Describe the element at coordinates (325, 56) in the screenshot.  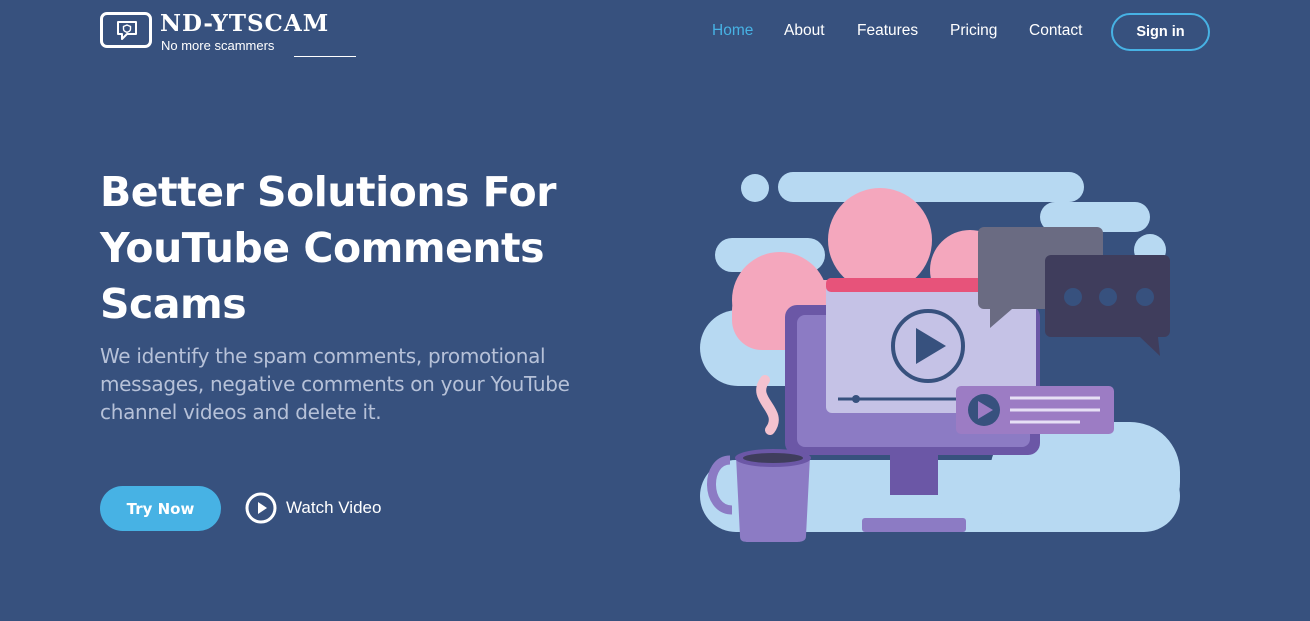
I see `tagline-underline` at that location.